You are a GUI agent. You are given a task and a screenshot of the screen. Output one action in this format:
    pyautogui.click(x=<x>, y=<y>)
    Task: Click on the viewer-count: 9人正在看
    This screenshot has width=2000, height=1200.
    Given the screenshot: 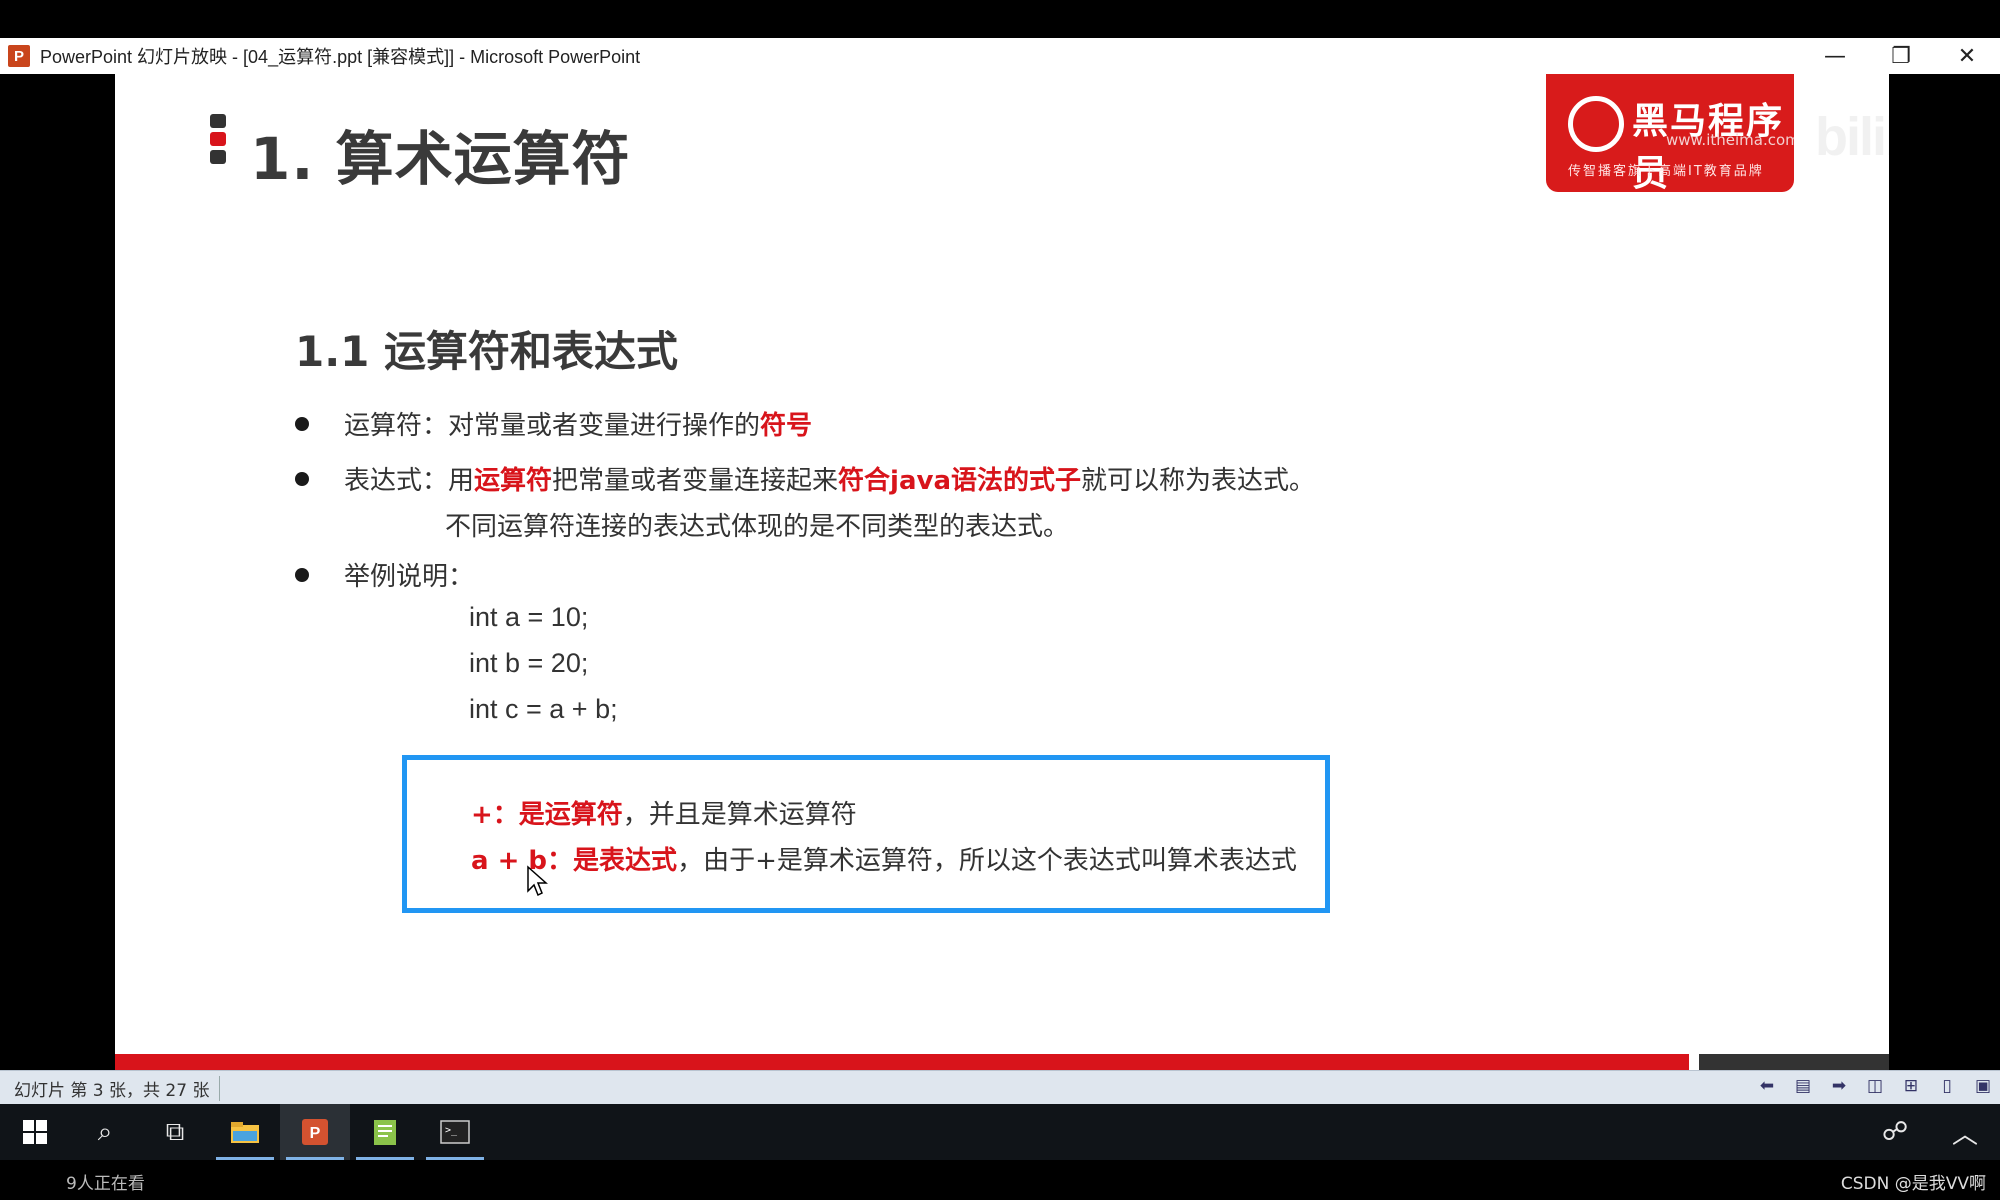 What is the action you would take?
    pyautogui.click(x=105, y=1184)
    